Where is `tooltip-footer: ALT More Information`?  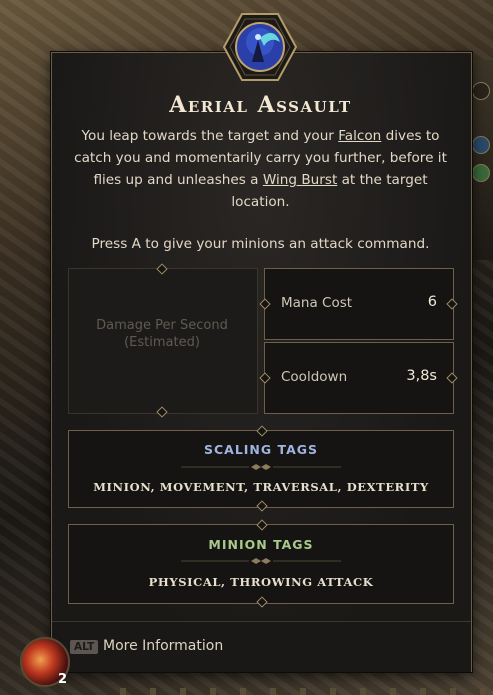 tooltip-footer: ALT More Information is located at coordinates (261, 646).